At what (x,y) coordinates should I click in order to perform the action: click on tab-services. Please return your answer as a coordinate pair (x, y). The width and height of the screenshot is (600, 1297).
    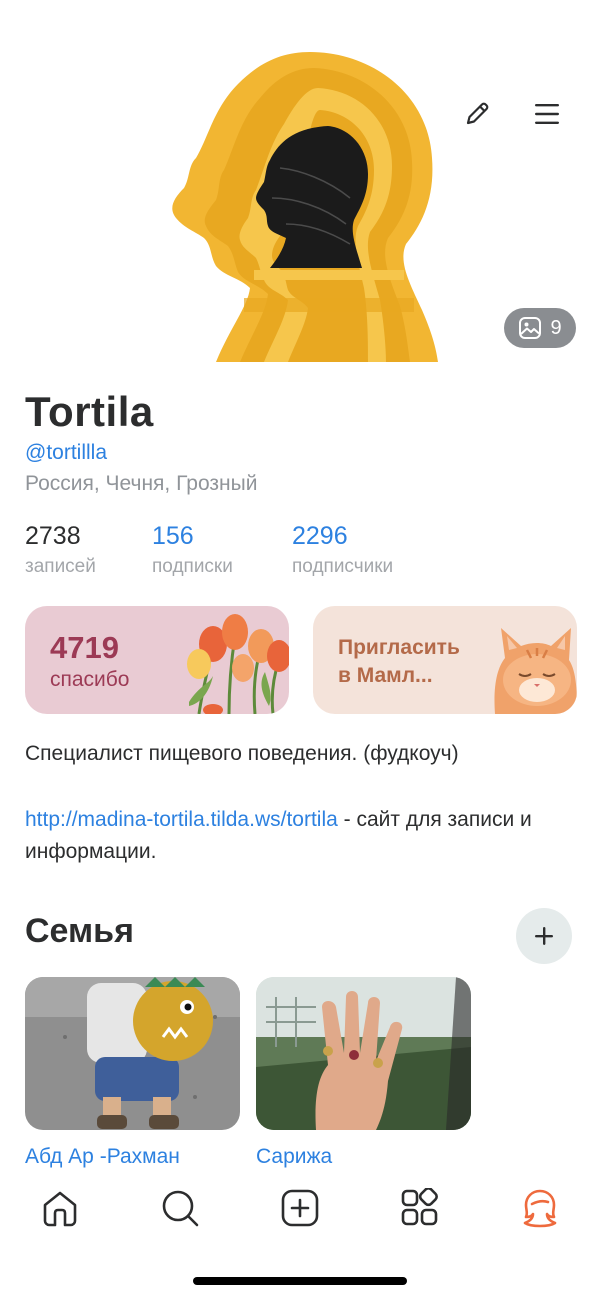
    Looking at the image, I should click on (420, 1208).